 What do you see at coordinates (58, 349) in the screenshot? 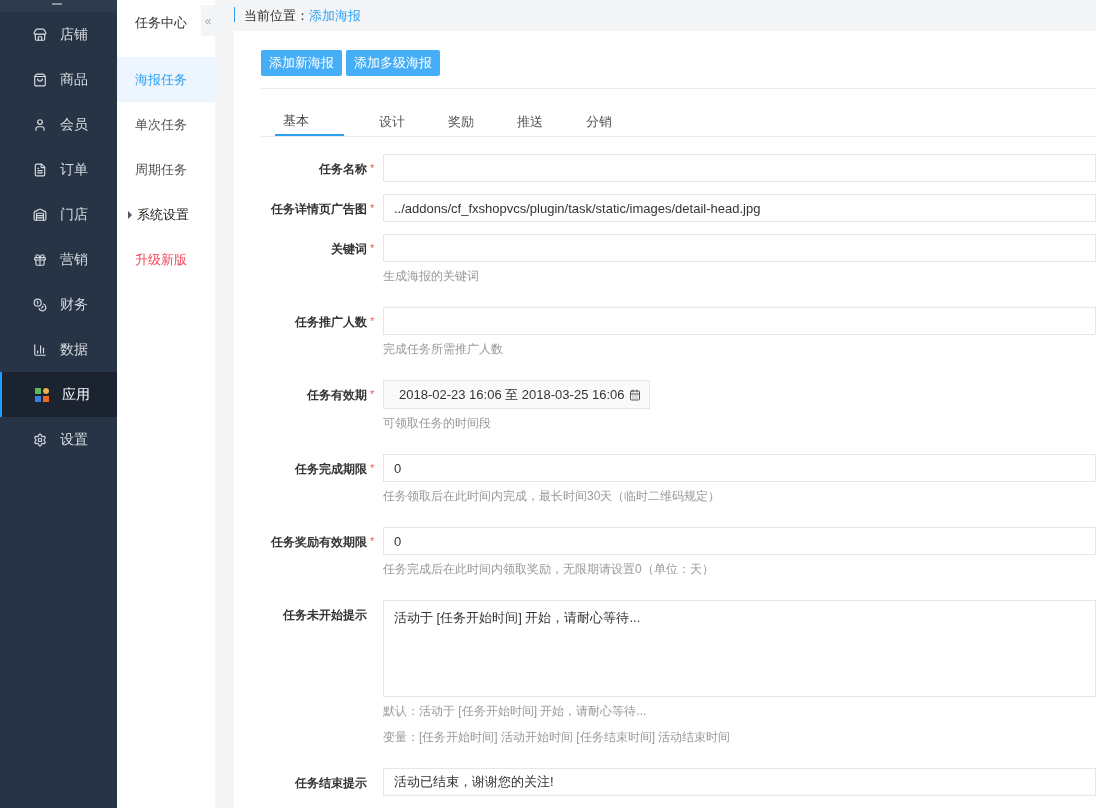
I see `nav-item: 数据` at bounding box center [58, 349].